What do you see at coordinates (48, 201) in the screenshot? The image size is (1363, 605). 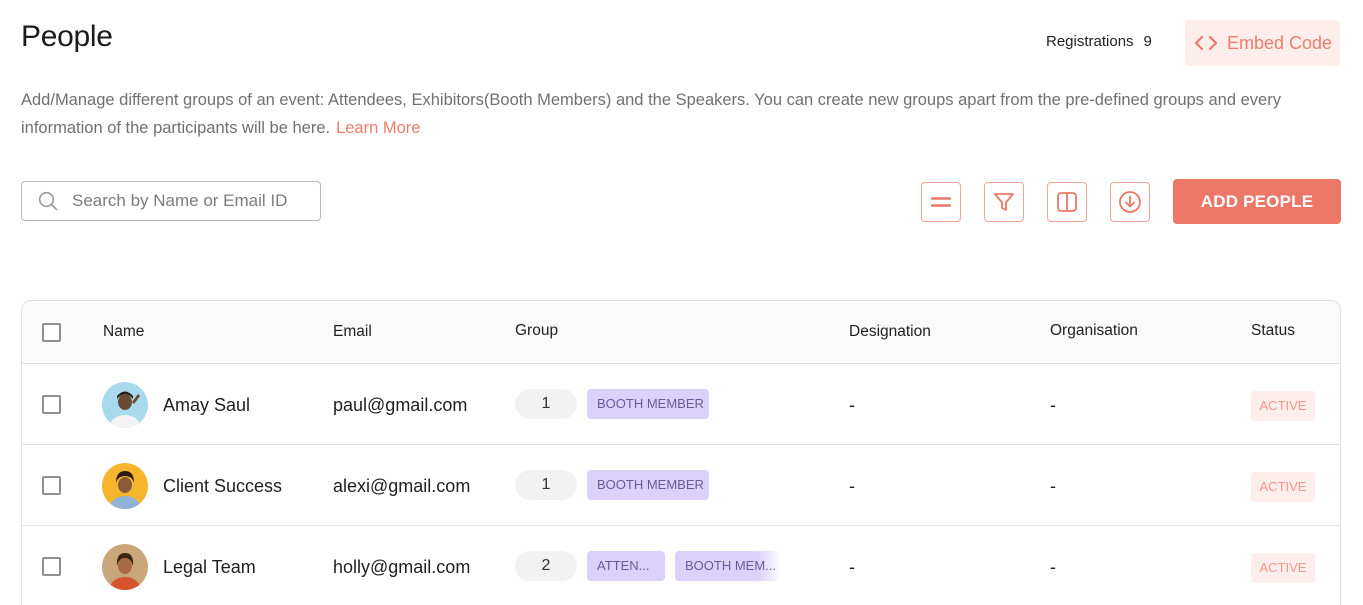 I see `search-icon` at bounding box center [48, 201].